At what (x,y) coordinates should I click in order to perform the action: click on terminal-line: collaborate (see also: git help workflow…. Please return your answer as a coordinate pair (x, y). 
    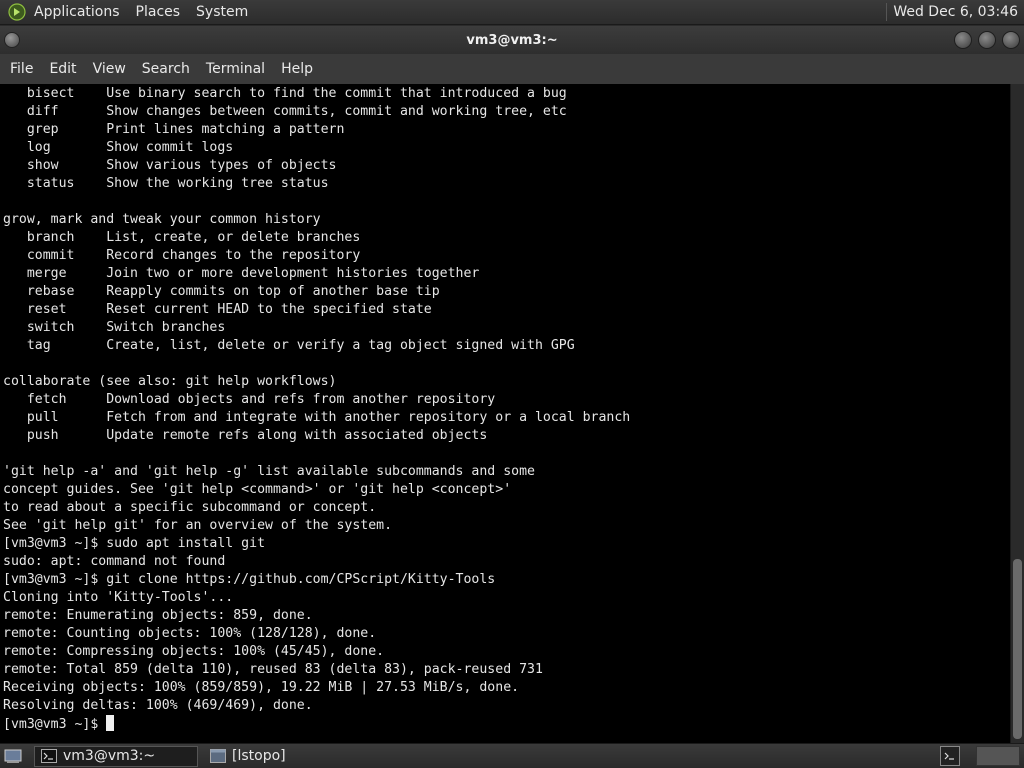
    Looking at the image, I should click on (170, 381).